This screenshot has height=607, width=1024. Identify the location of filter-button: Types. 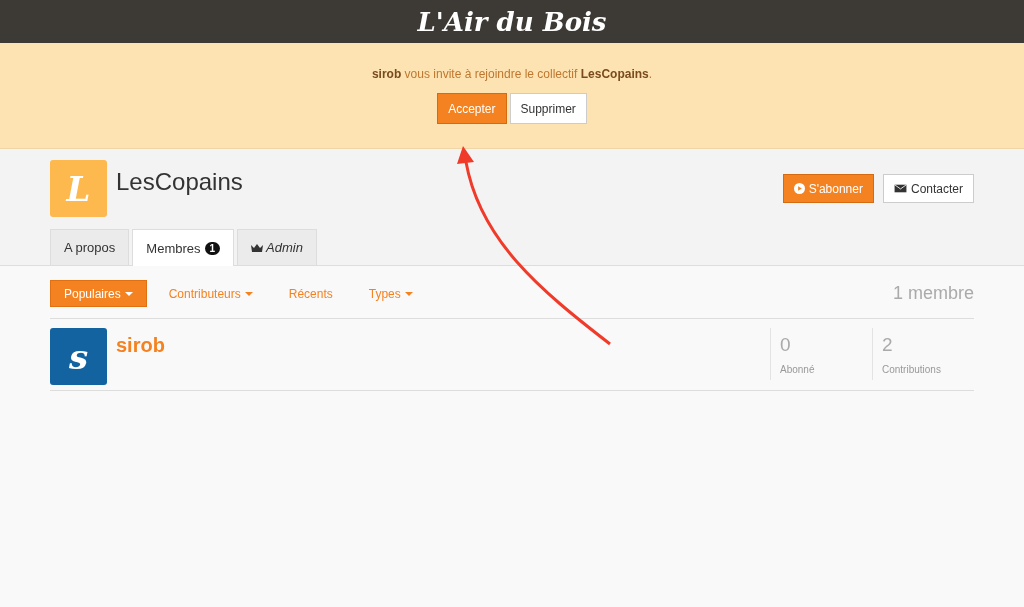
(390, 293).